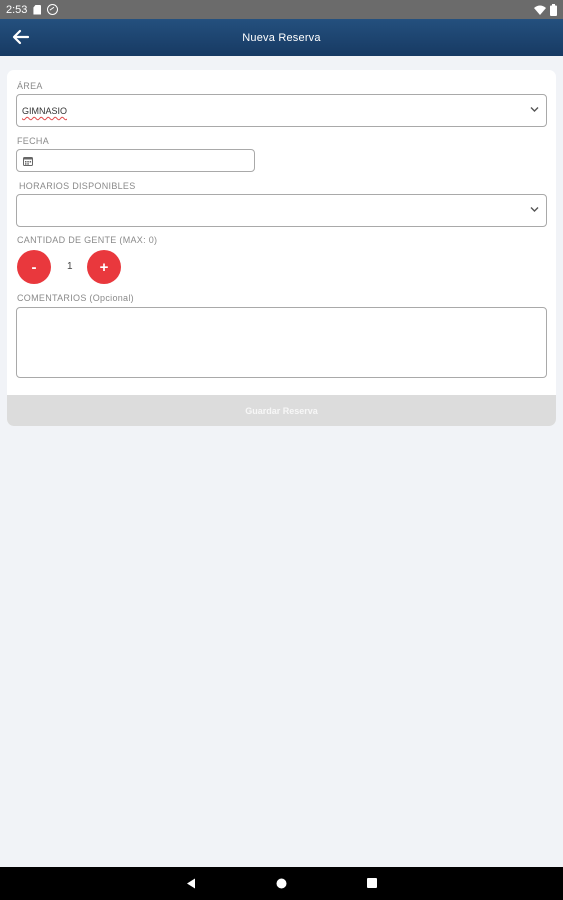 This screenshot has height=900, width=563. I want to click on sync-icon, so click(53, 9).